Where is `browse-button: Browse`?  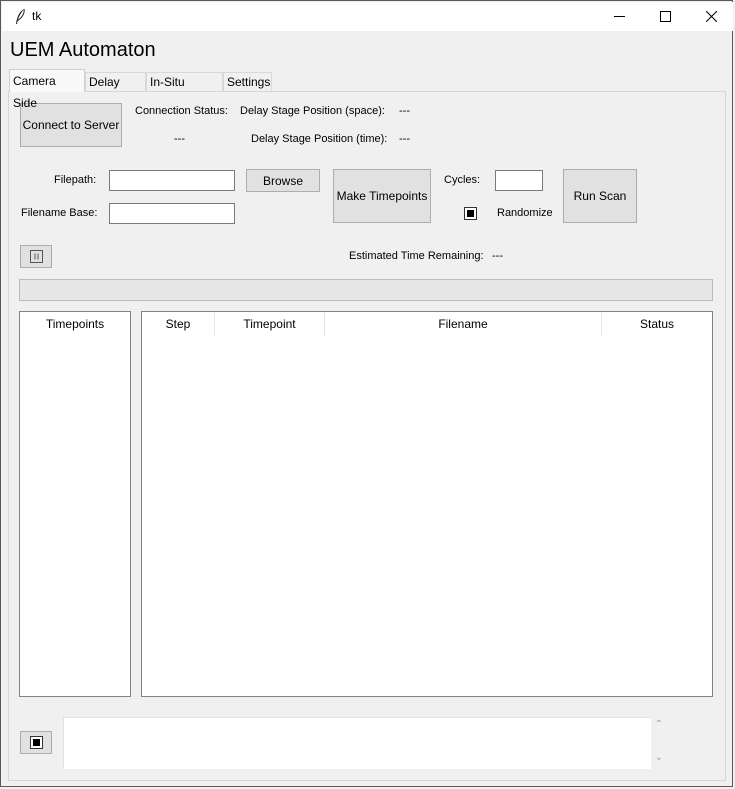 browse-button: Browse is located at coordinates (283, 180).